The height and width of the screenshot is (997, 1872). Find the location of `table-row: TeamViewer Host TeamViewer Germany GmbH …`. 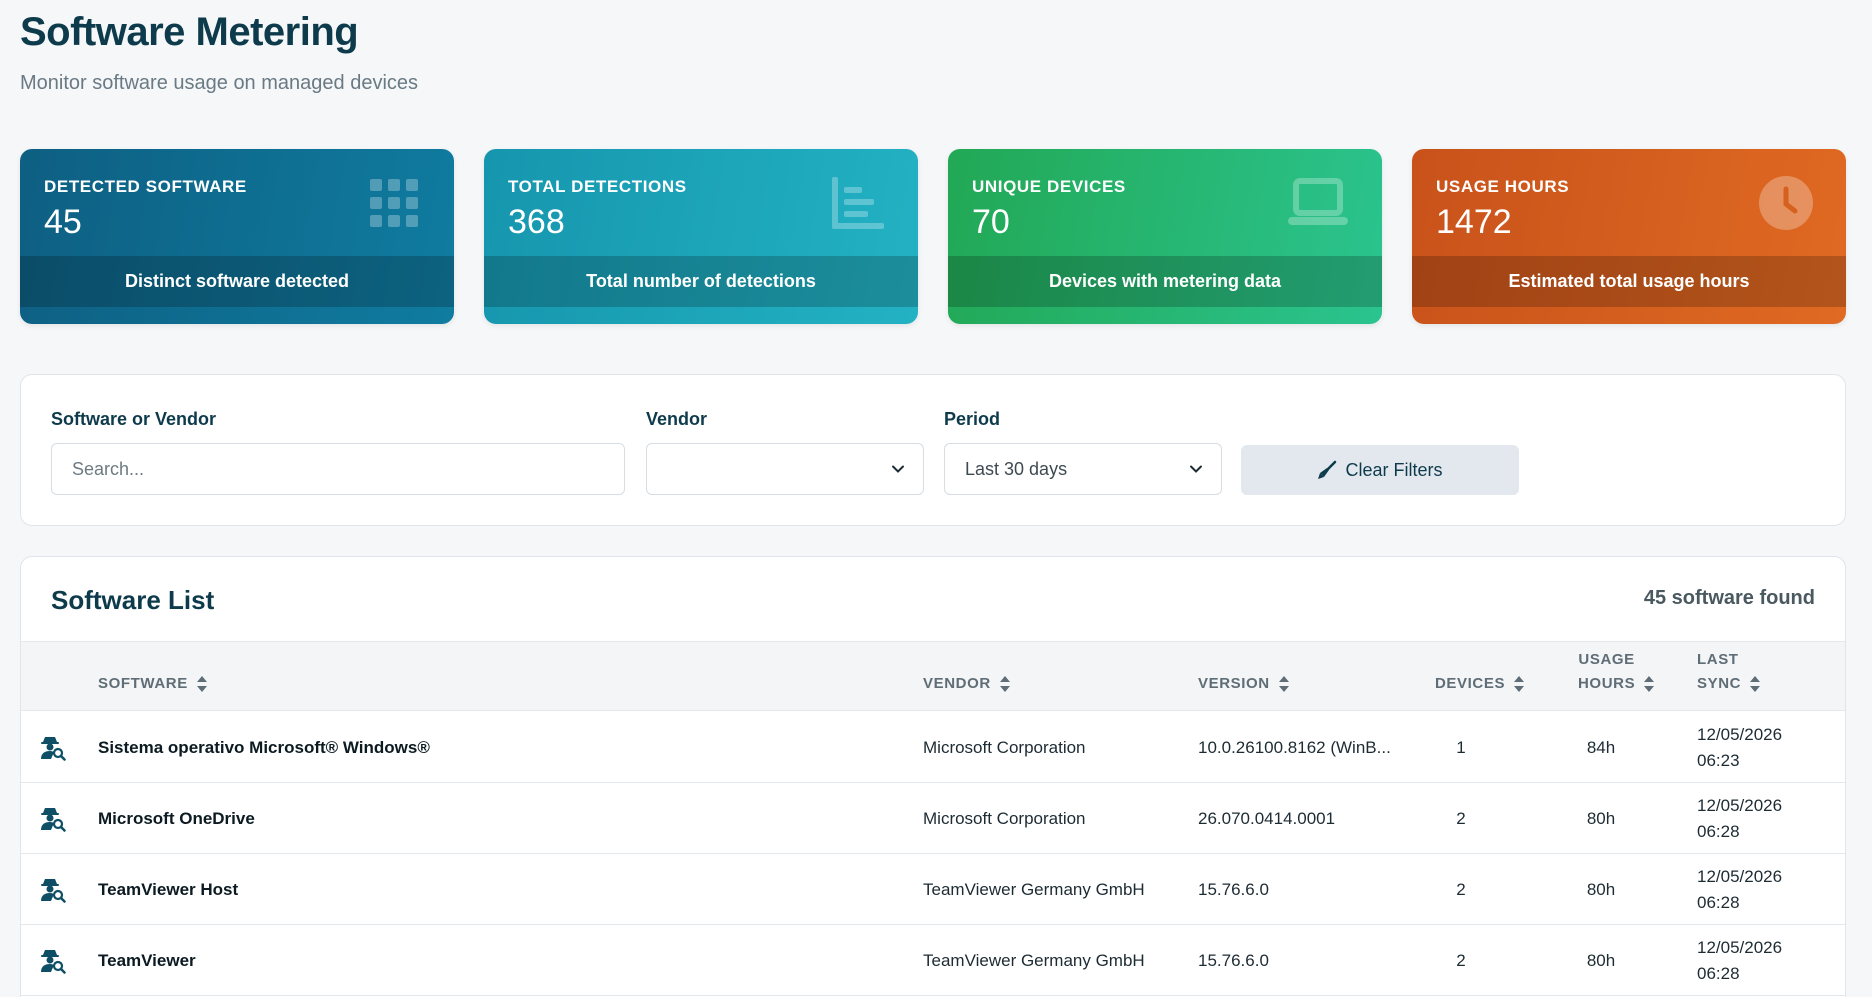

table-row: TeamViewer Host TeamViewer Germany GmbH … is located at coordinates (933, 889).